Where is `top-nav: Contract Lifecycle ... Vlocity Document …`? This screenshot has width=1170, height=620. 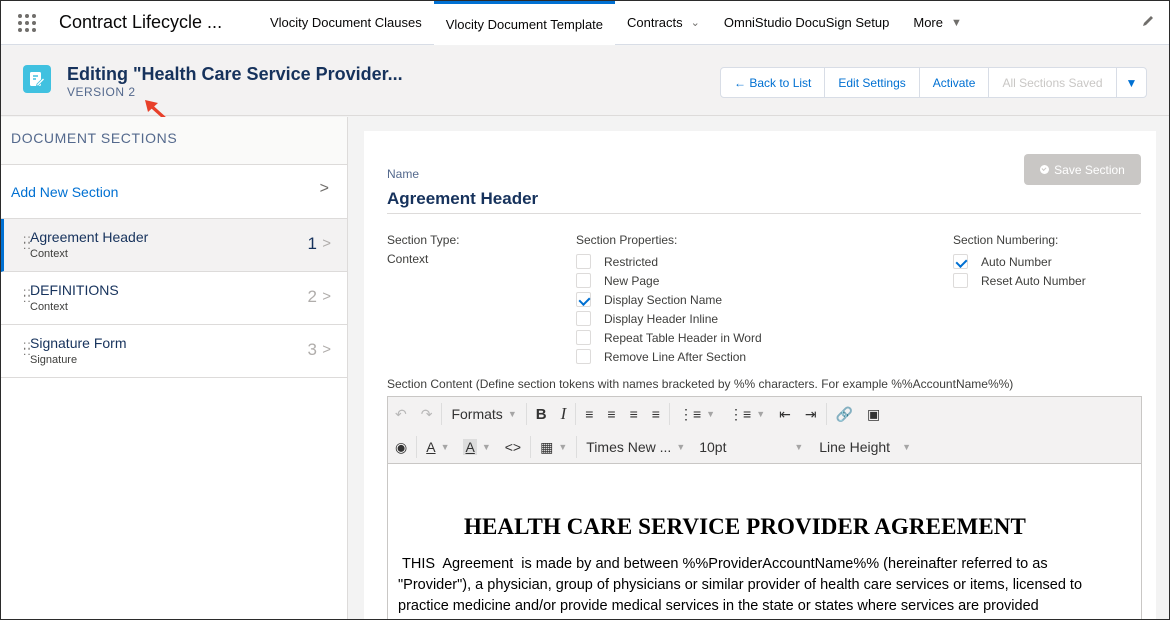
top-nav: Contract Lifecycle ... Vlocity Document … is located at coordinates (585, 23).